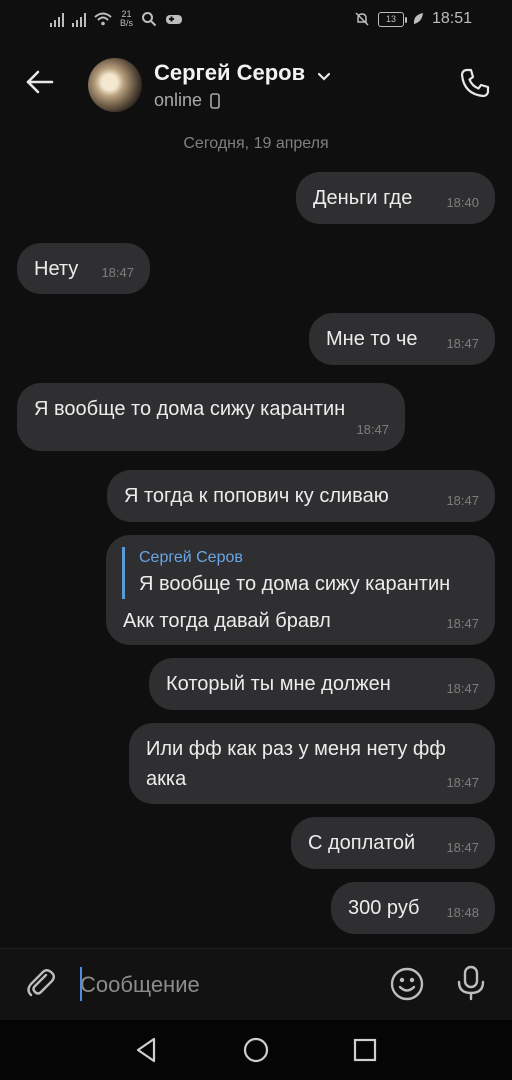 The image size is (512, 1080). Describe the element at coordinates (362, 19) in the screenshot. I see `mute-bell-icon` at that location.